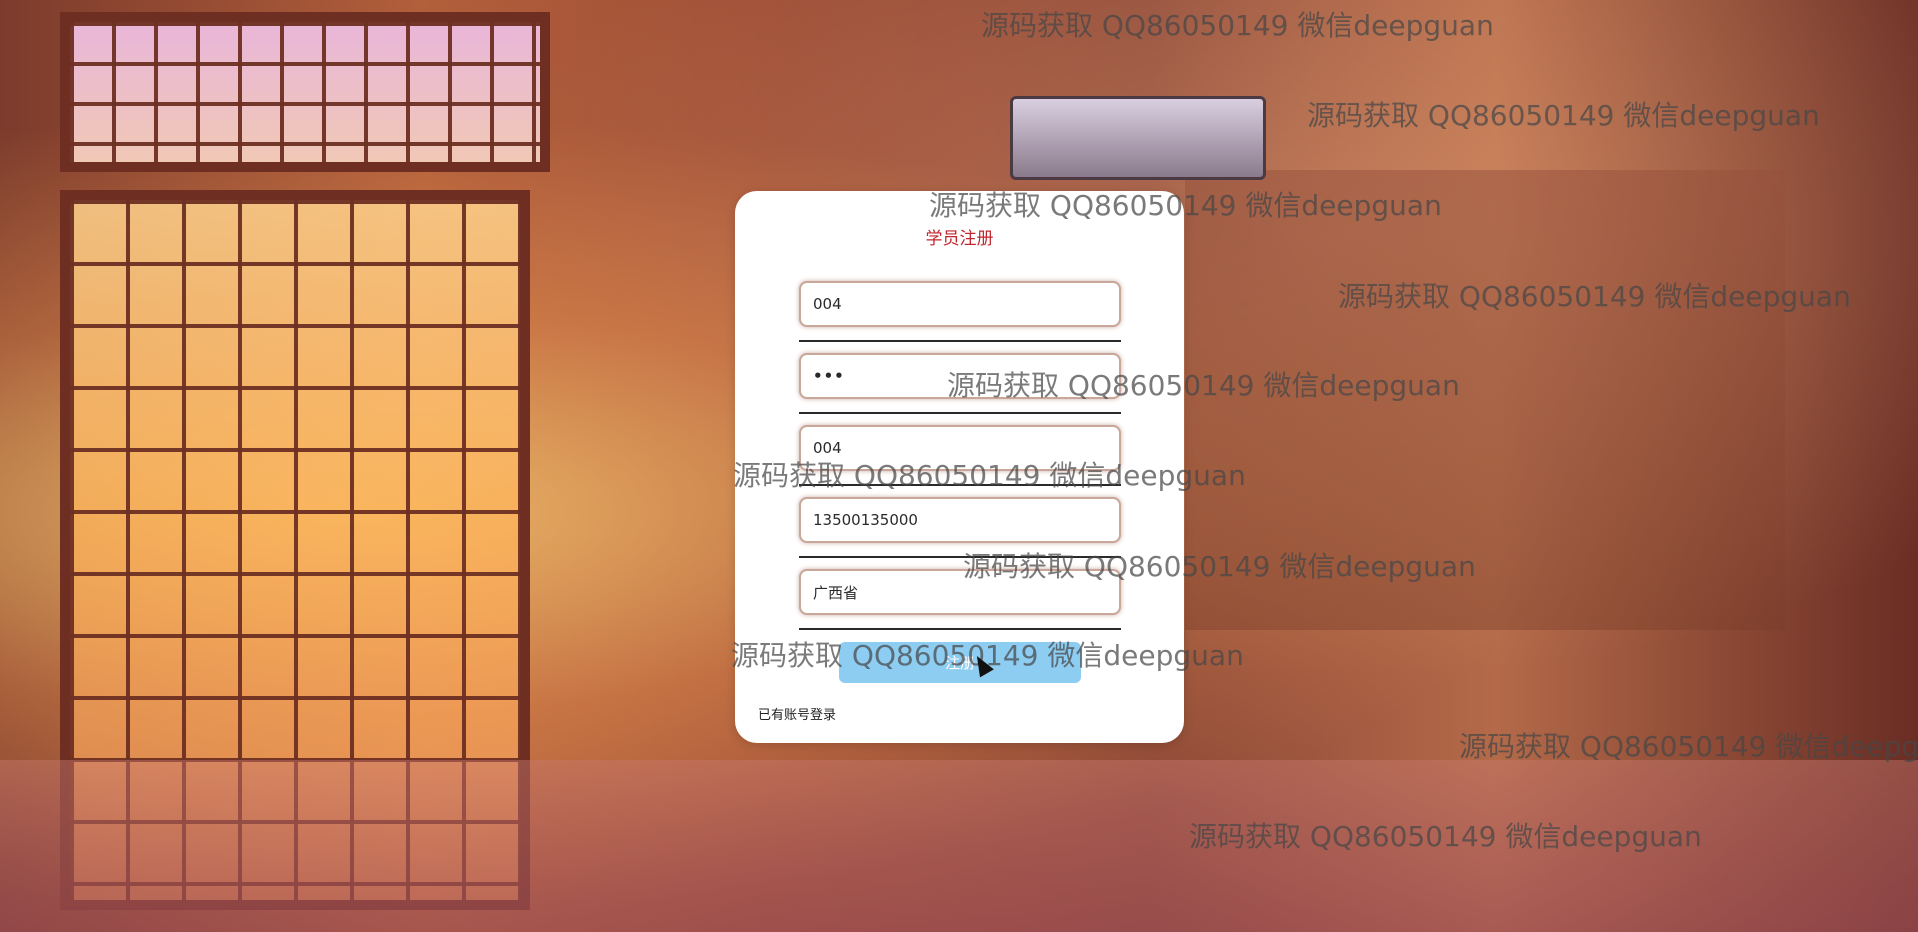 The image size is (1918, 932). I want to click on register-button: 注册, so click(960, 662).